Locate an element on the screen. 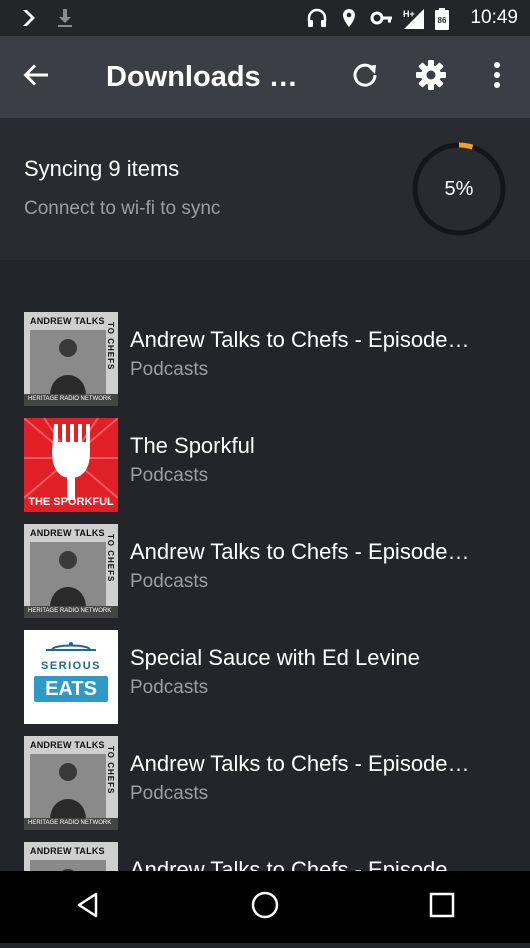 This screenshot has width=530, height=948. system-nav-bar is located at coordinates (265, 907).